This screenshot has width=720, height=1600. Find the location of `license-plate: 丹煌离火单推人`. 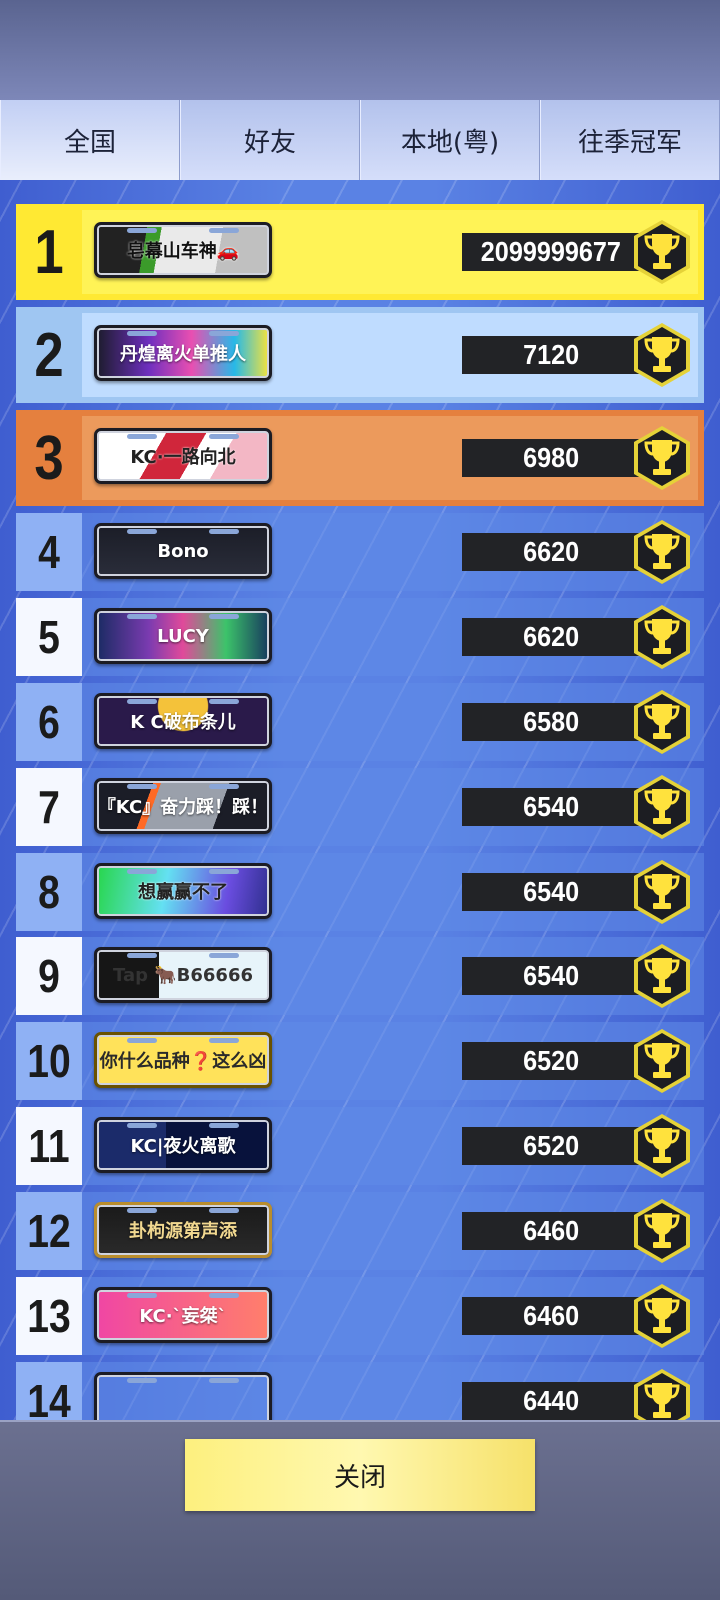

license-plate: 丹煌离火单推人 is located at coordinates (183, 353).